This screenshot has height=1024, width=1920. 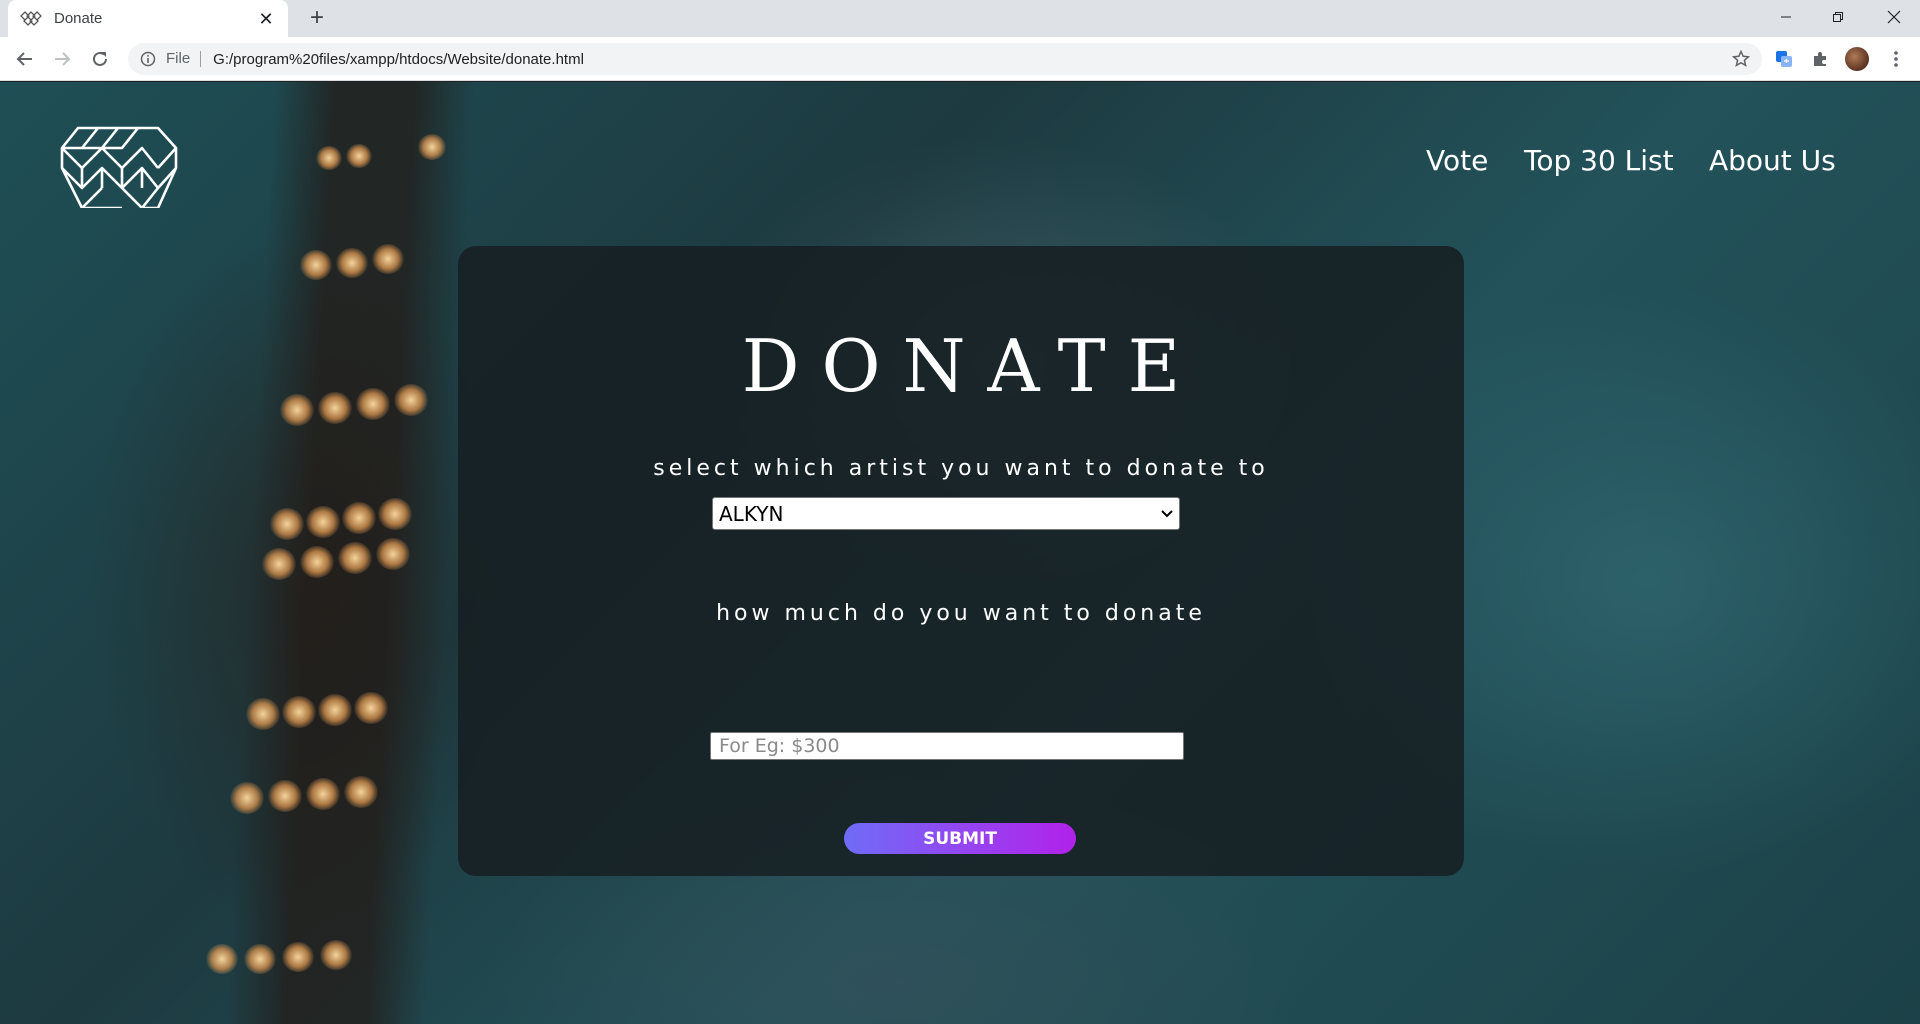 What do you see at coordinates (972, 366) in the screenshot?
I see `page-title: DONATE` at bounding box center [972, 366].